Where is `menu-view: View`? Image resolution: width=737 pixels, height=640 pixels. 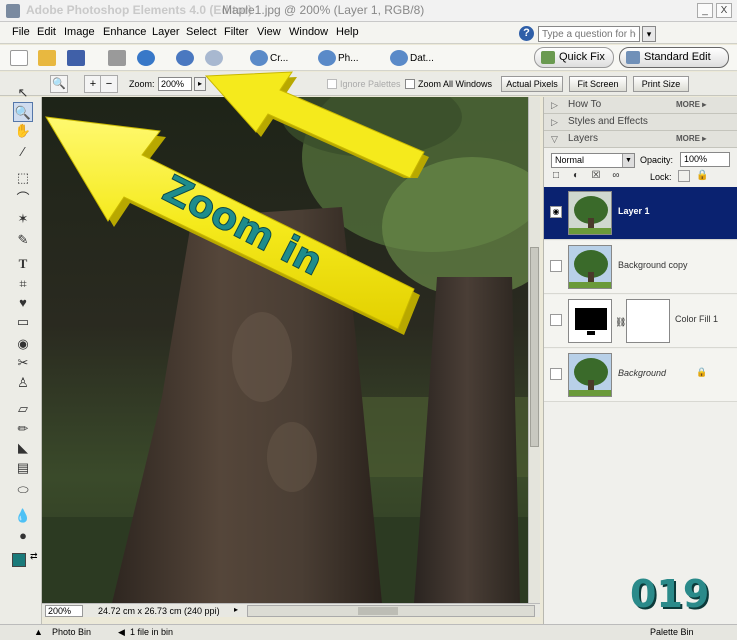
menu-view: View is located at coordinates (269, 32).